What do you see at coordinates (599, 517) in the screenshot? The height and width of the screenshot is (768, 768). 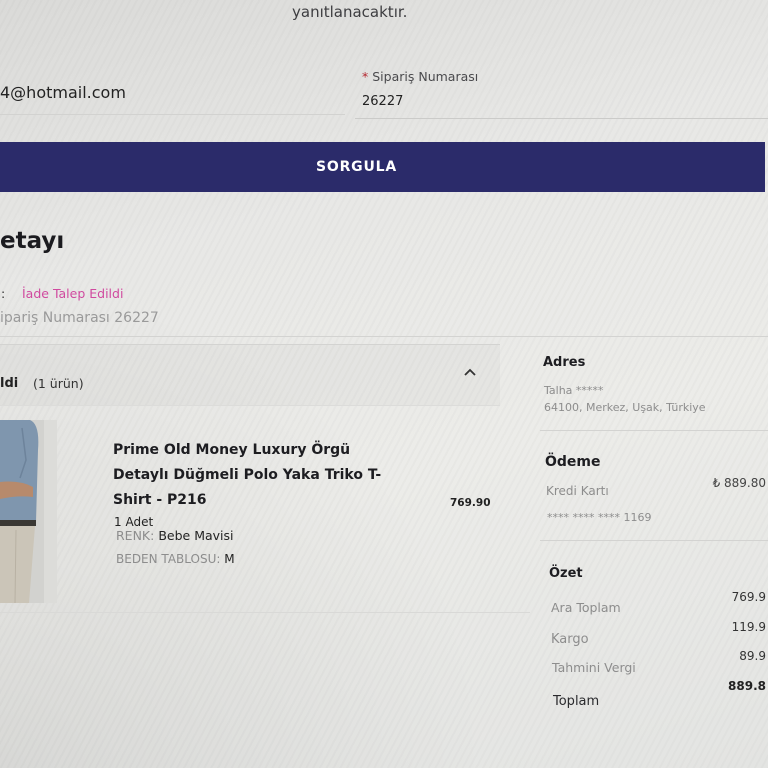 I see `masked-card-number: **** **** **** 1169` at bounding box center [599, 517].